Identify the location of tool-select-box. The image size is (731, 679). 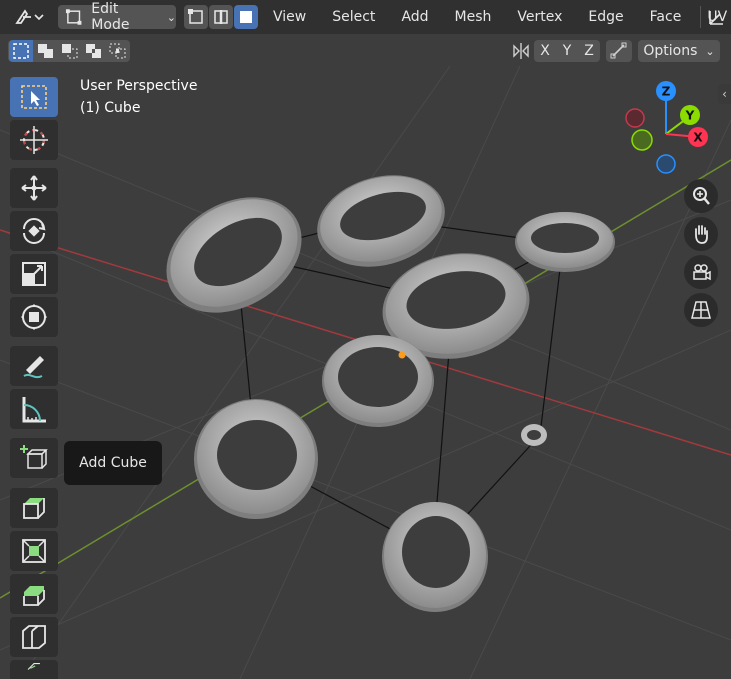
(34, 97).